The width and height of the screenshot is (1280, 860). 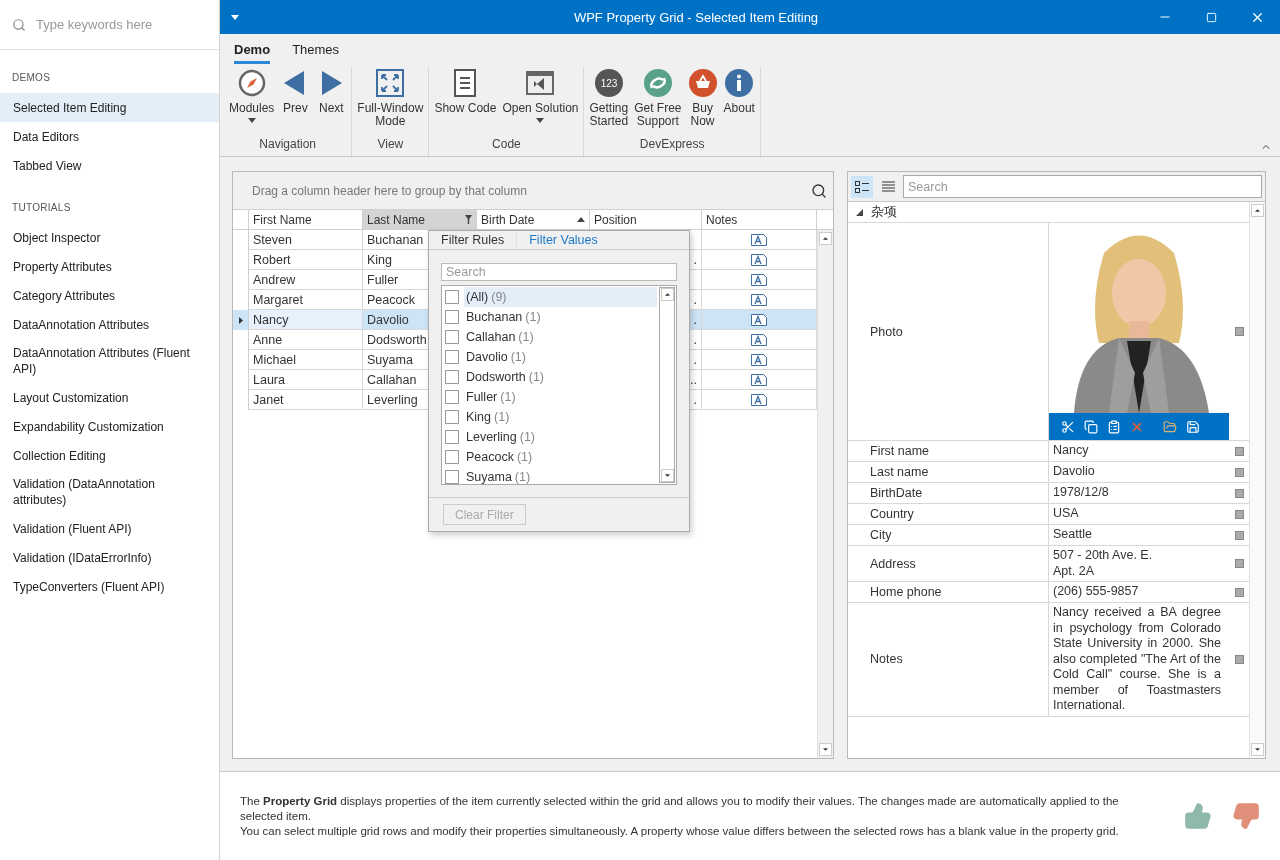 What do you see at coordinates (693, 379) in the screenshot?
I see `table-cell: ..` at bounding box center [693, 379].